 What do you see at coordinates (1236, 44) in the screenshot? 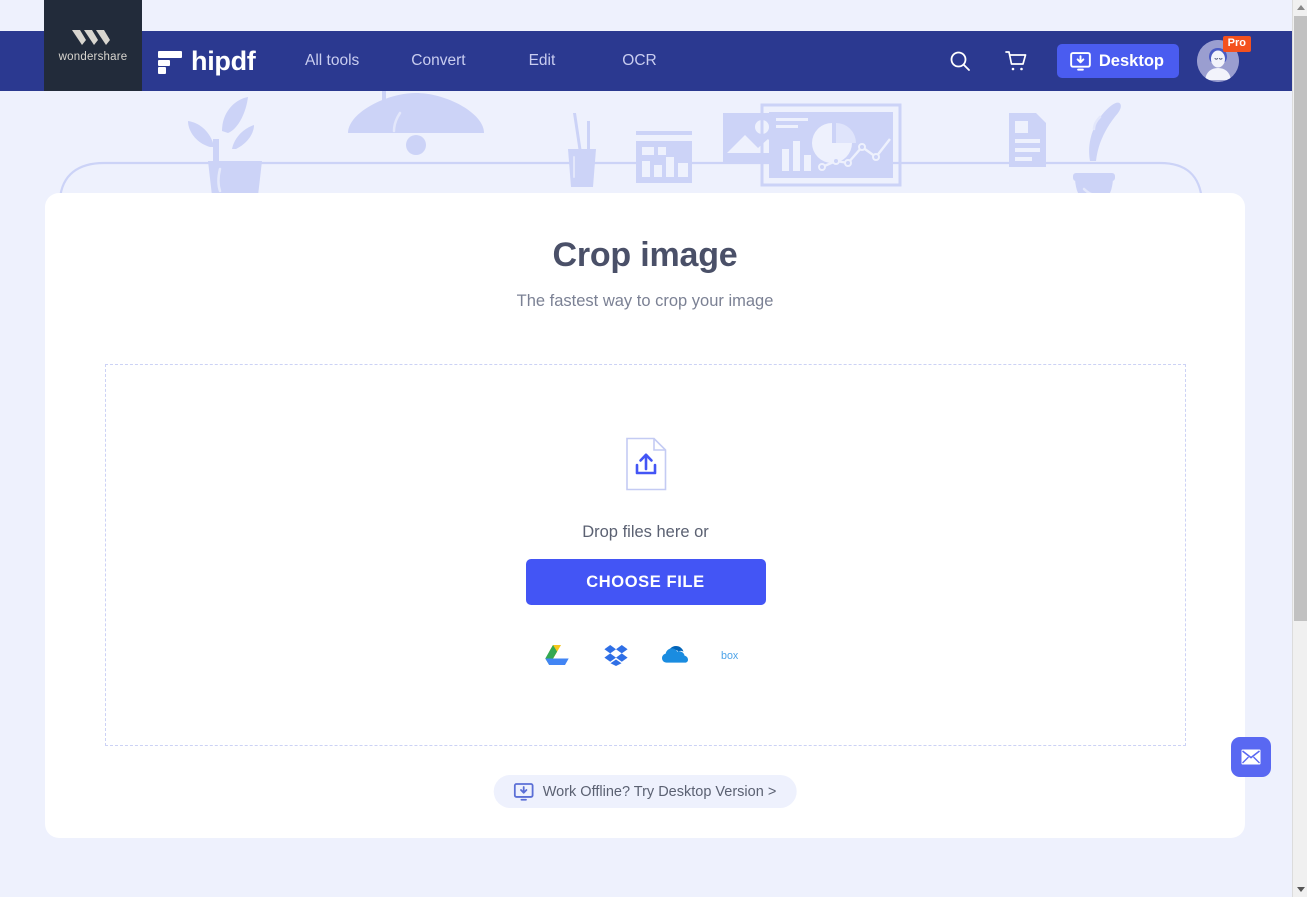
I see `pro-badge: Pro` at bounding box center [1236, 44].